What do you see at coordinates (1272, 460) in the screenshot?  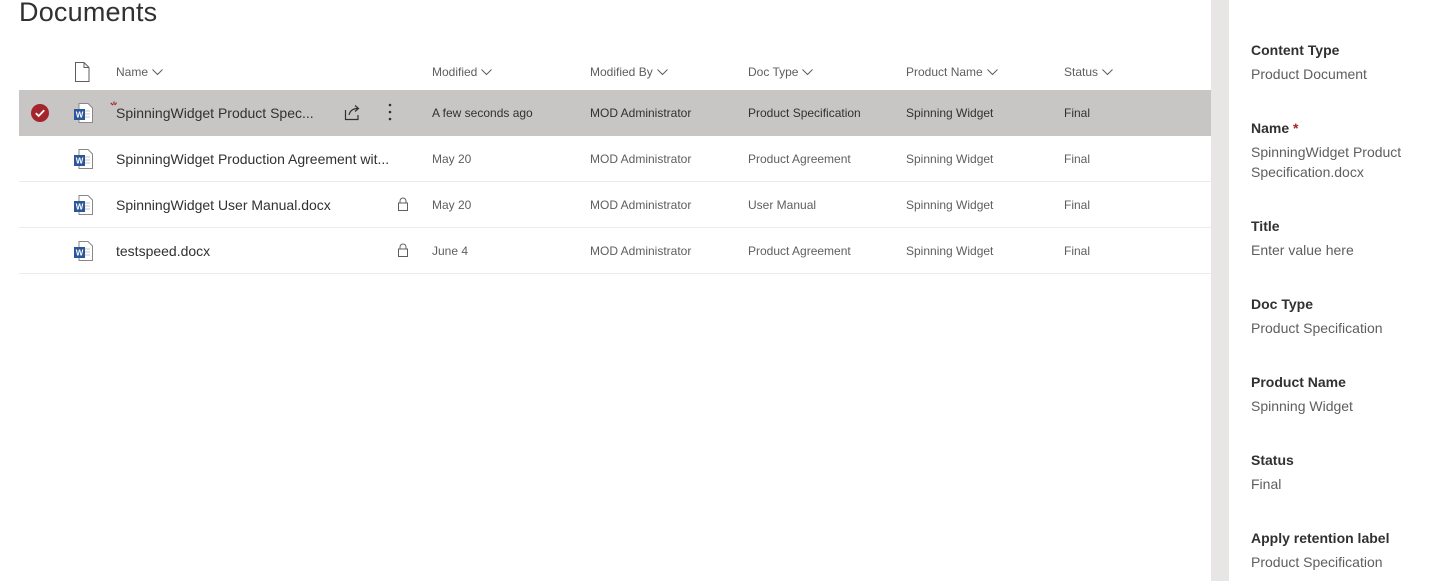 I see `field-label: Status` at bounding box center [1272, 460].